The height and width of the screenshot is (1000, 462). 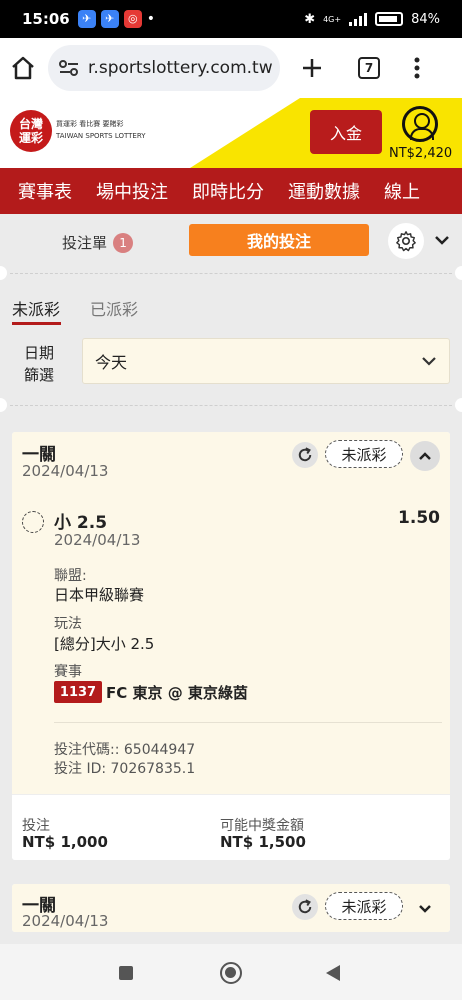 What do you see at coordinates (44, 364) in the screenshot?
I see `date-filter-label: 日期 篩選` at bounding box center [44, 364].